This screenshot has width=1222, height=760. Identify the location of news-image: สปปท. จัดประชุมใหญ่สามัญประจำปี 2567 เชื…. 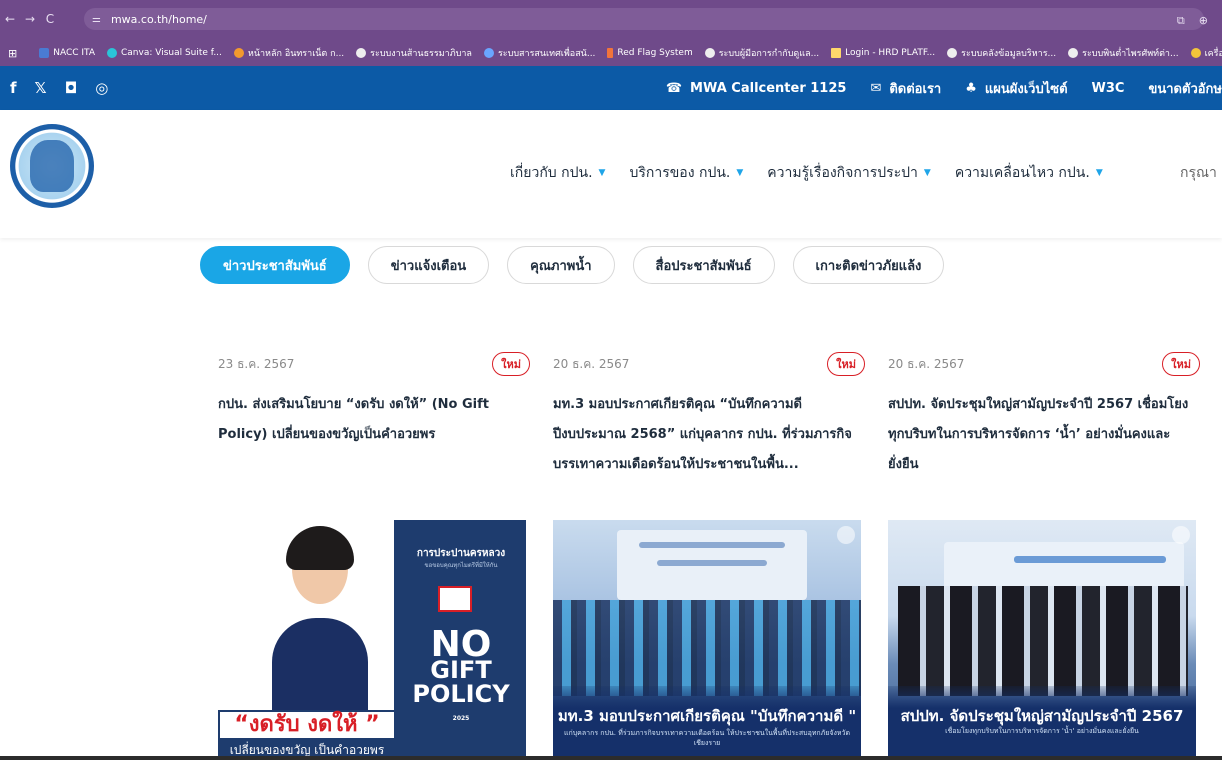
(1042, 640).